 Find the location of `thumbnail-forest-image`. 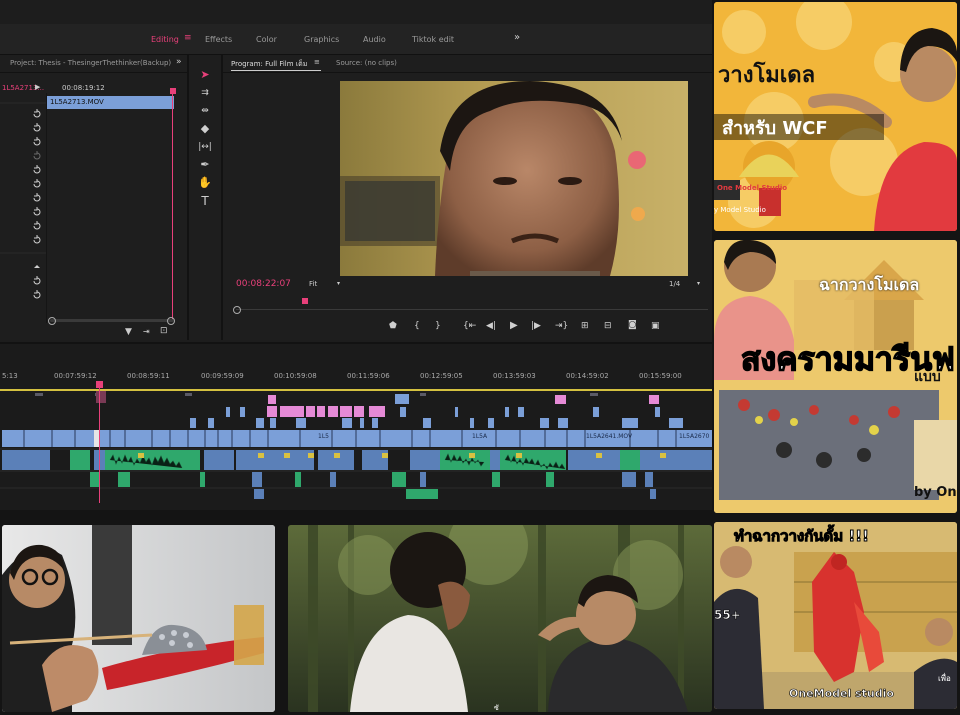

thumbnail-forest-image is located at coordinates (500, 618).